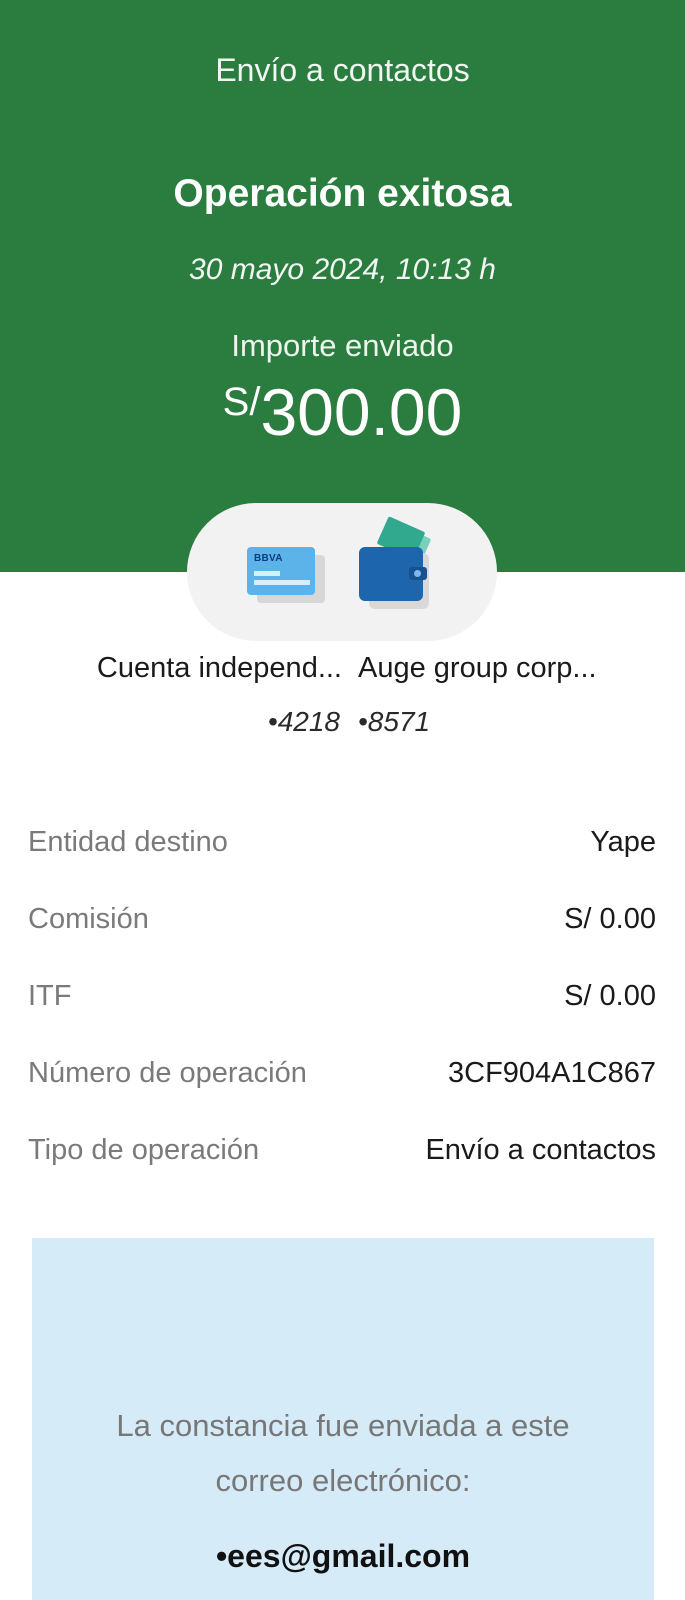 This screenshot has height=1600, width=685. Describe the element at coordinates (241, 402) in the screenshot. I see `currency-symbol: S/` at that location.